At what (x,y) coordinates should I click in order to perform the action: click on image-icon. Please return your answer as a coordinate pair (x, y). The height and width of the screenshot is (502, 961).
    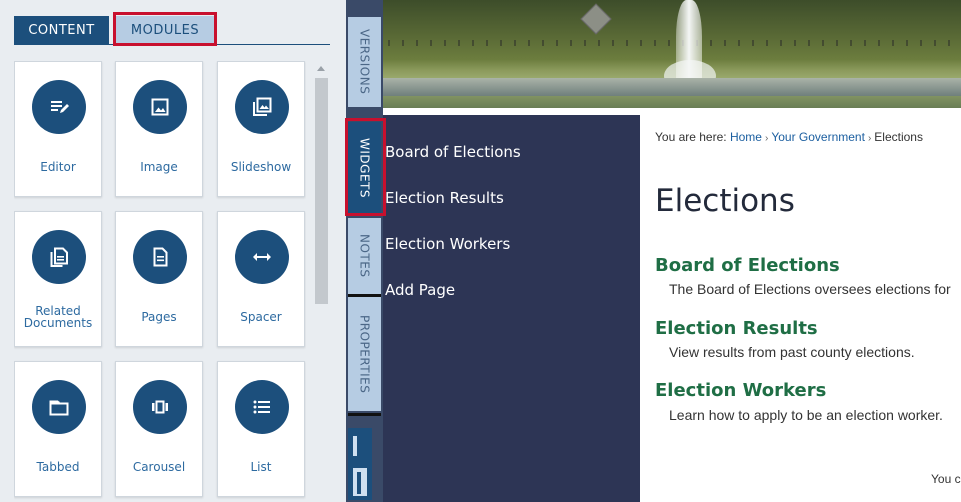
    Looking at the image, I should click on (160, 107).